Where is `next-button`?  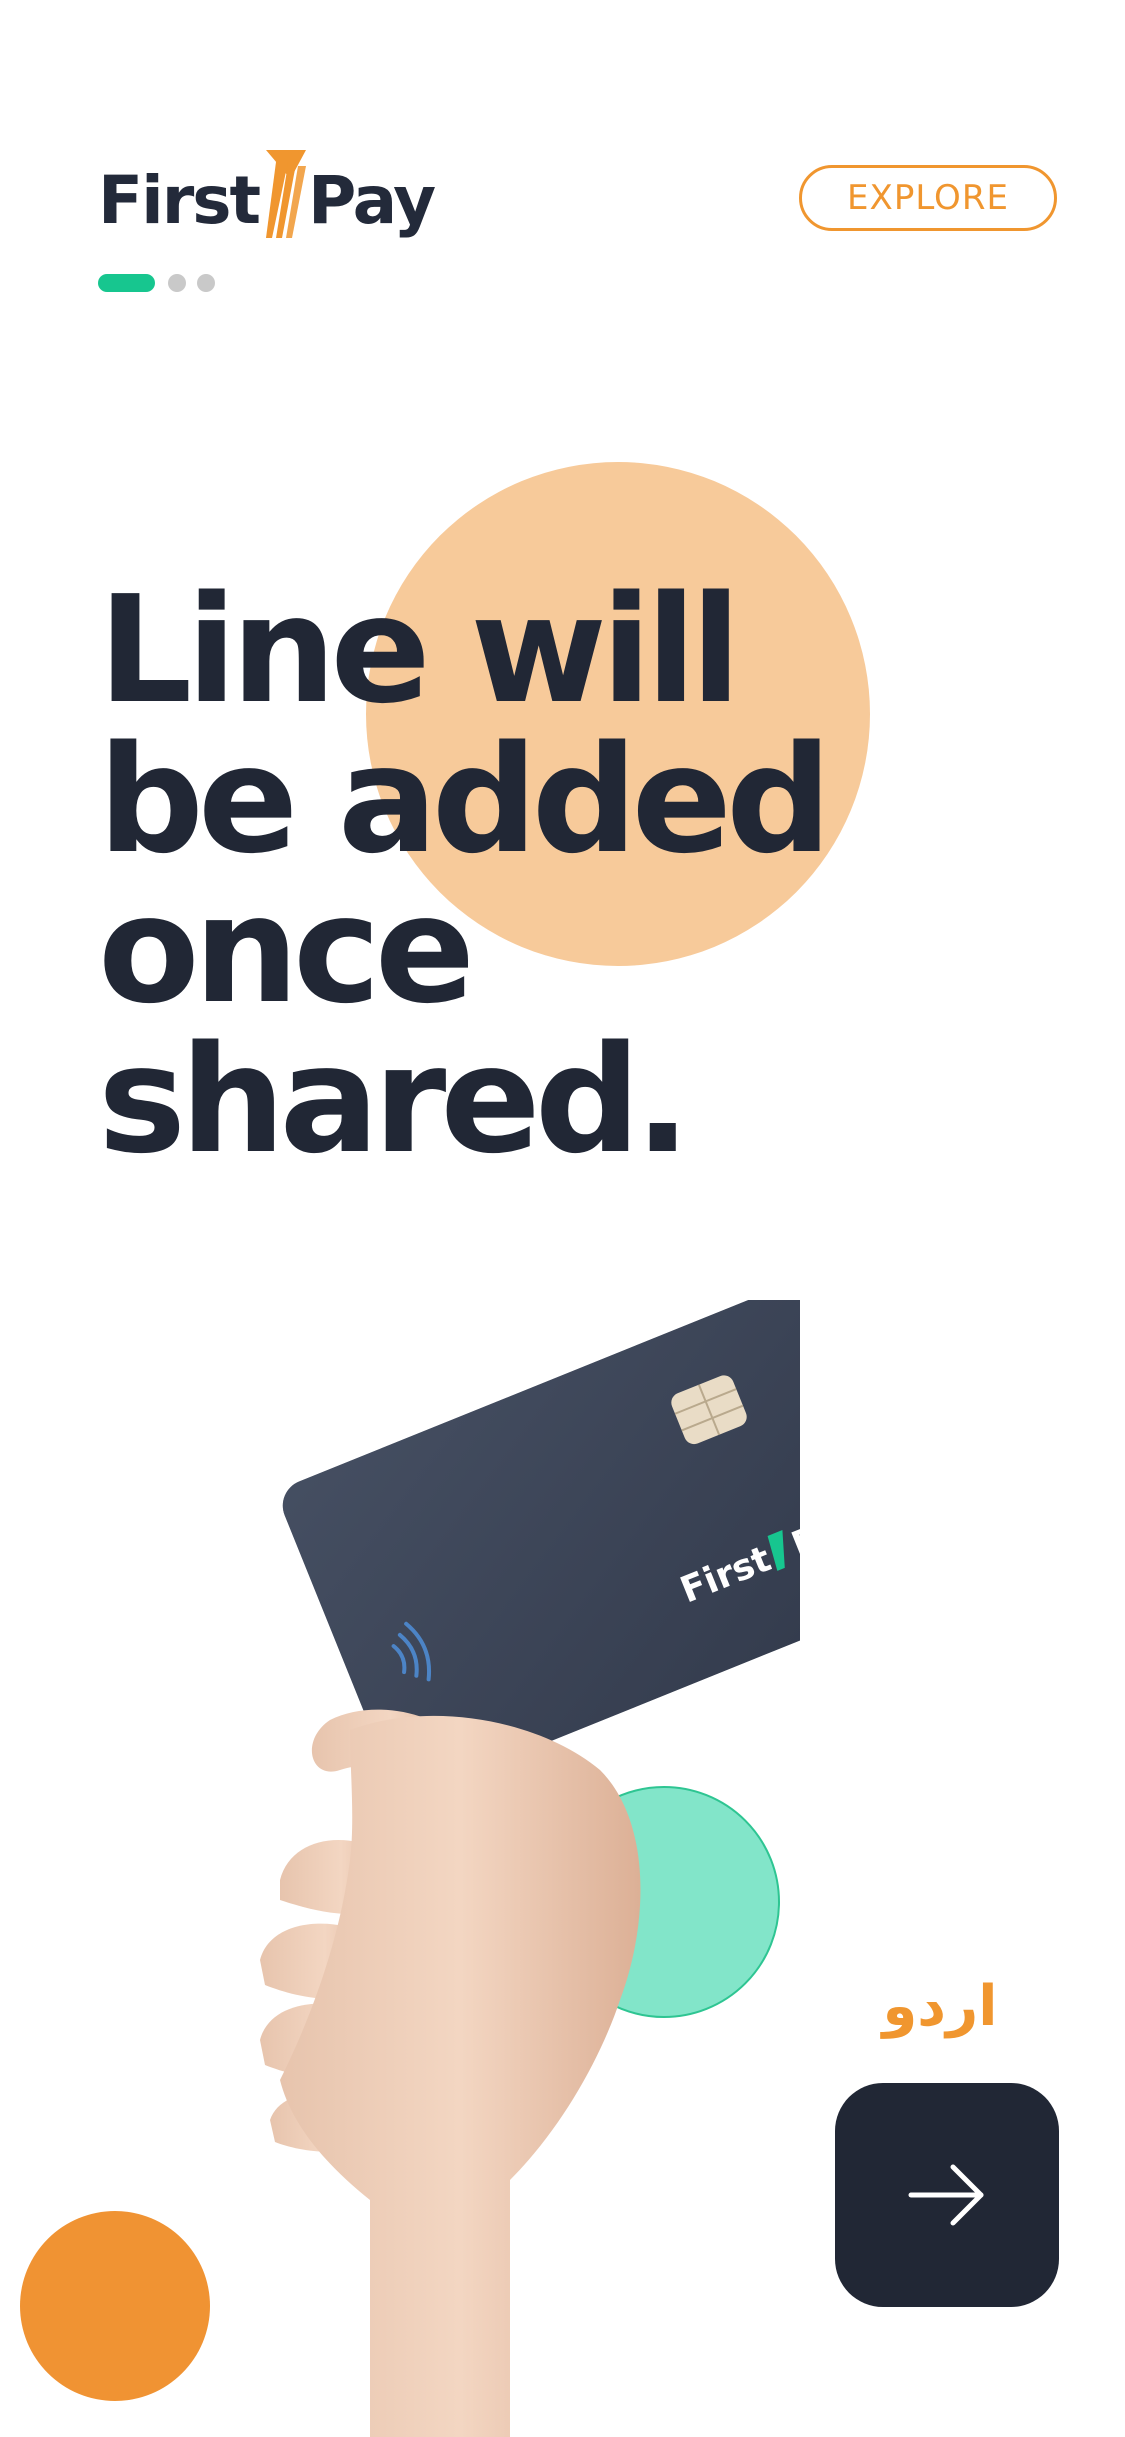 next-button is located at coordinates (947, 2195).